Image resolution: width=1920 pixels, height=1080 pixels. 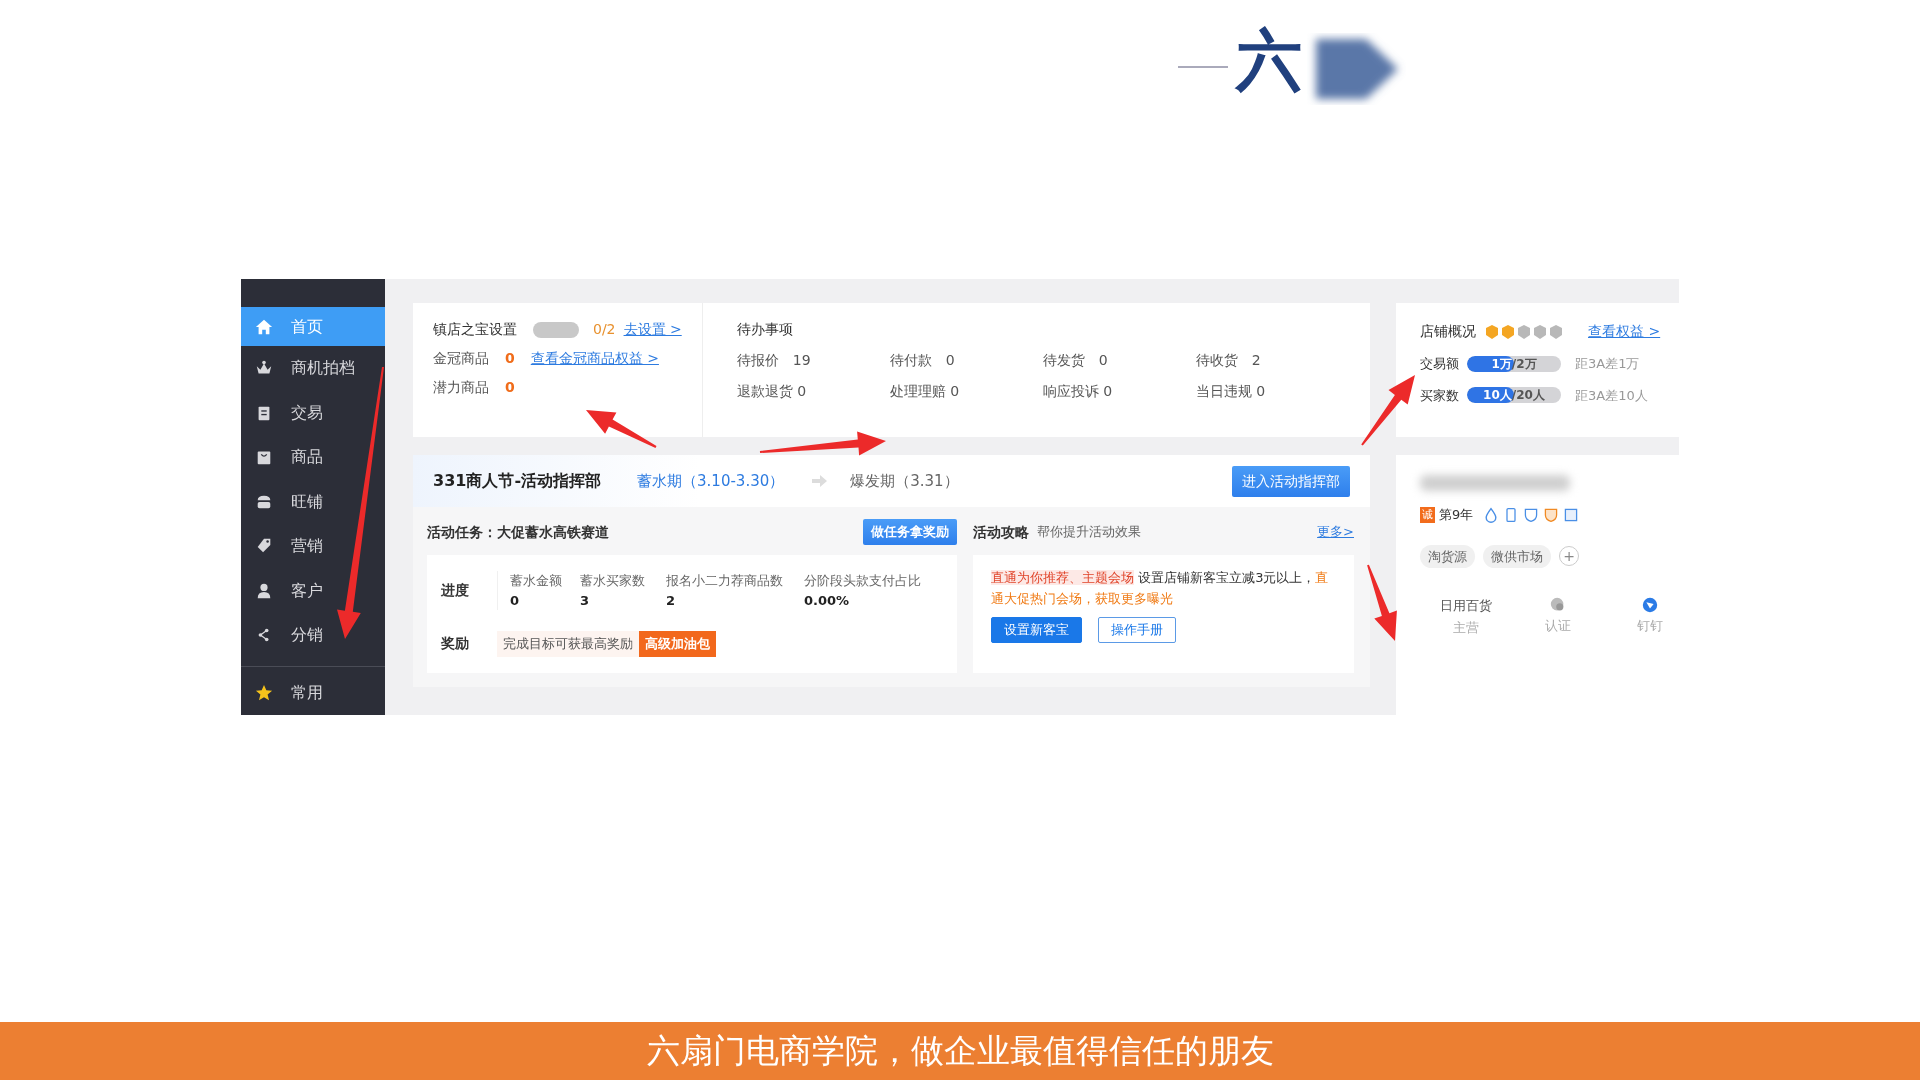 I want to click on metric-label: 买家数, so click(x=1439, y=395).